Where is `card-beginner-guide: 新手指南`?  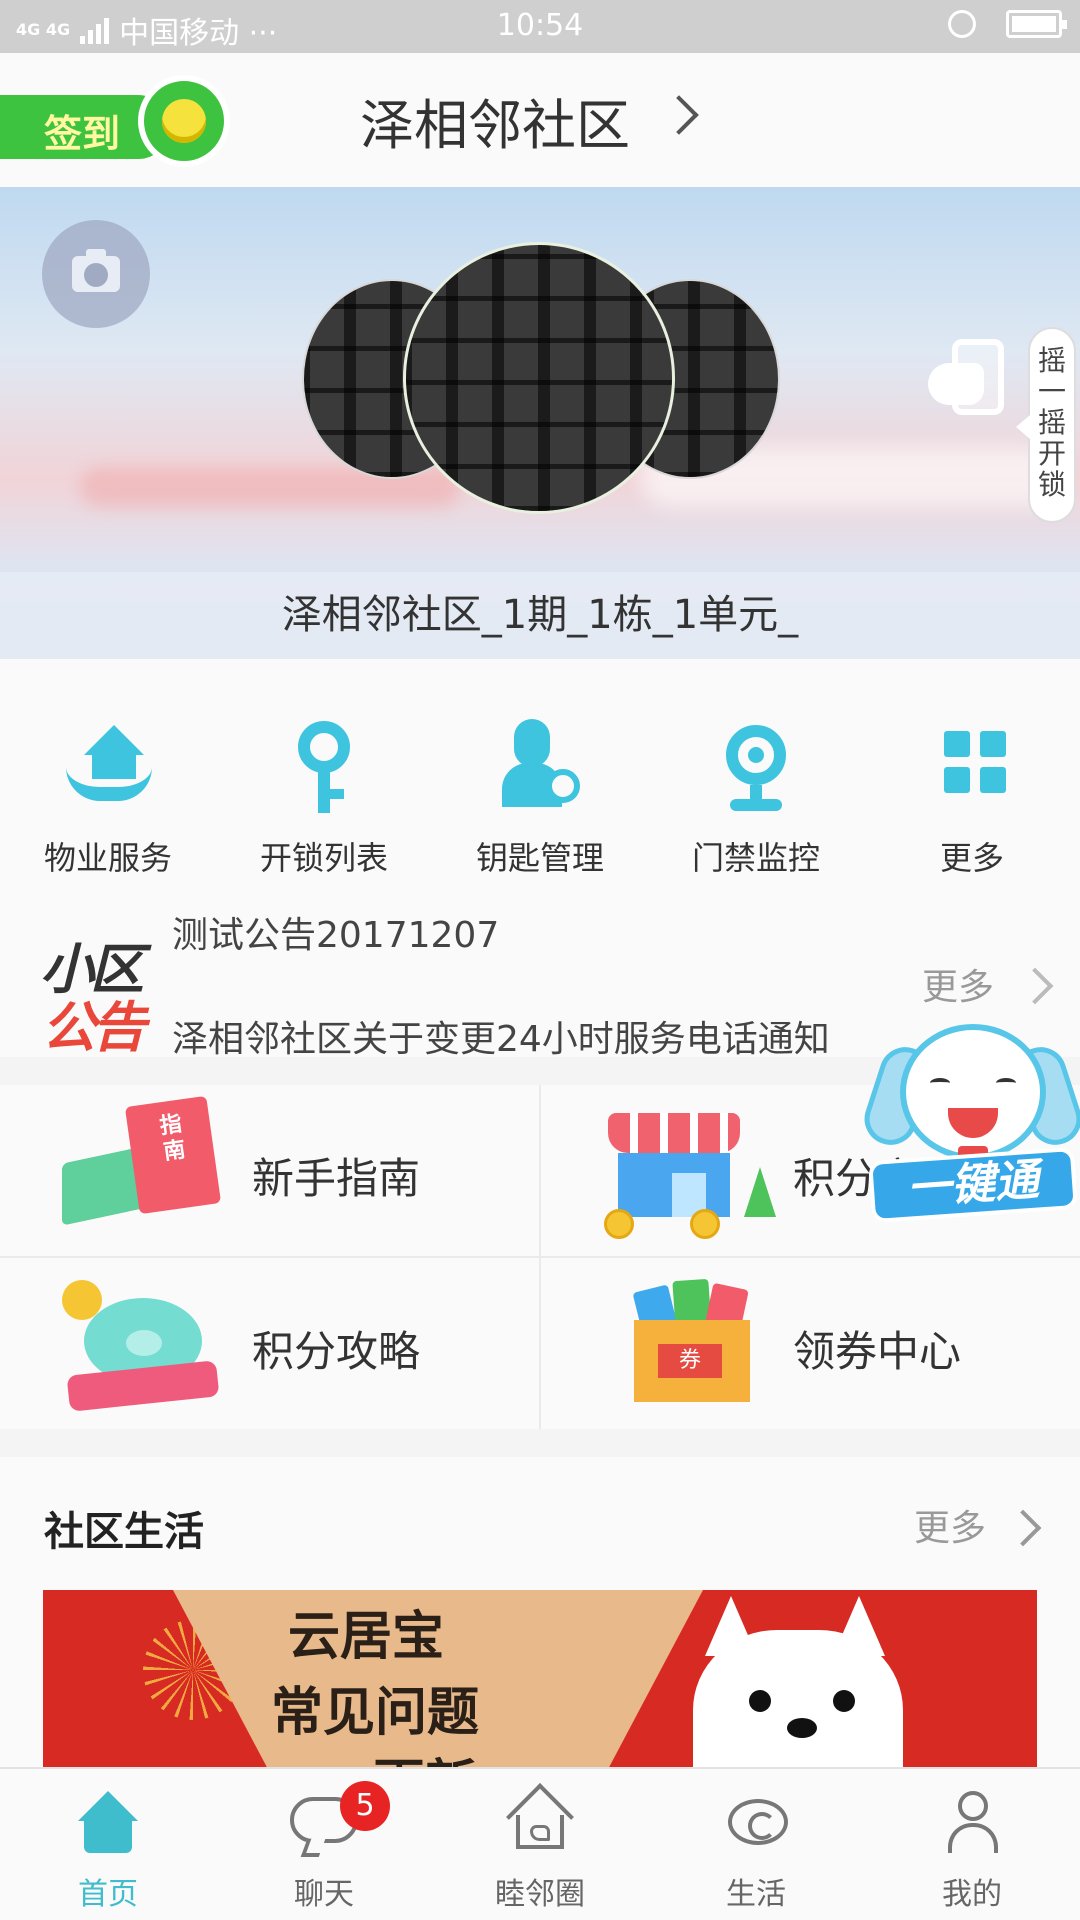 card-beginner-guide: 新手指南 is located at coordinates (269, 1170).